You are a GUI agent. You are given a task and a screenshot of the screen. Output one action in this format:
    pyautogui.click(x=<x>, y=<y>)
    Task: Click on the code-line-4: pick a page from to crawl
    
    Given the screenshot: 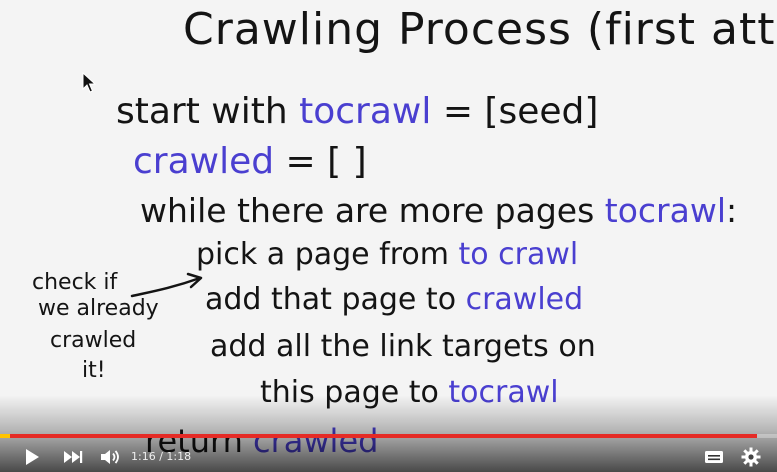 What is the action you would take?
    pyautogui.click(x=387, y=255)
    